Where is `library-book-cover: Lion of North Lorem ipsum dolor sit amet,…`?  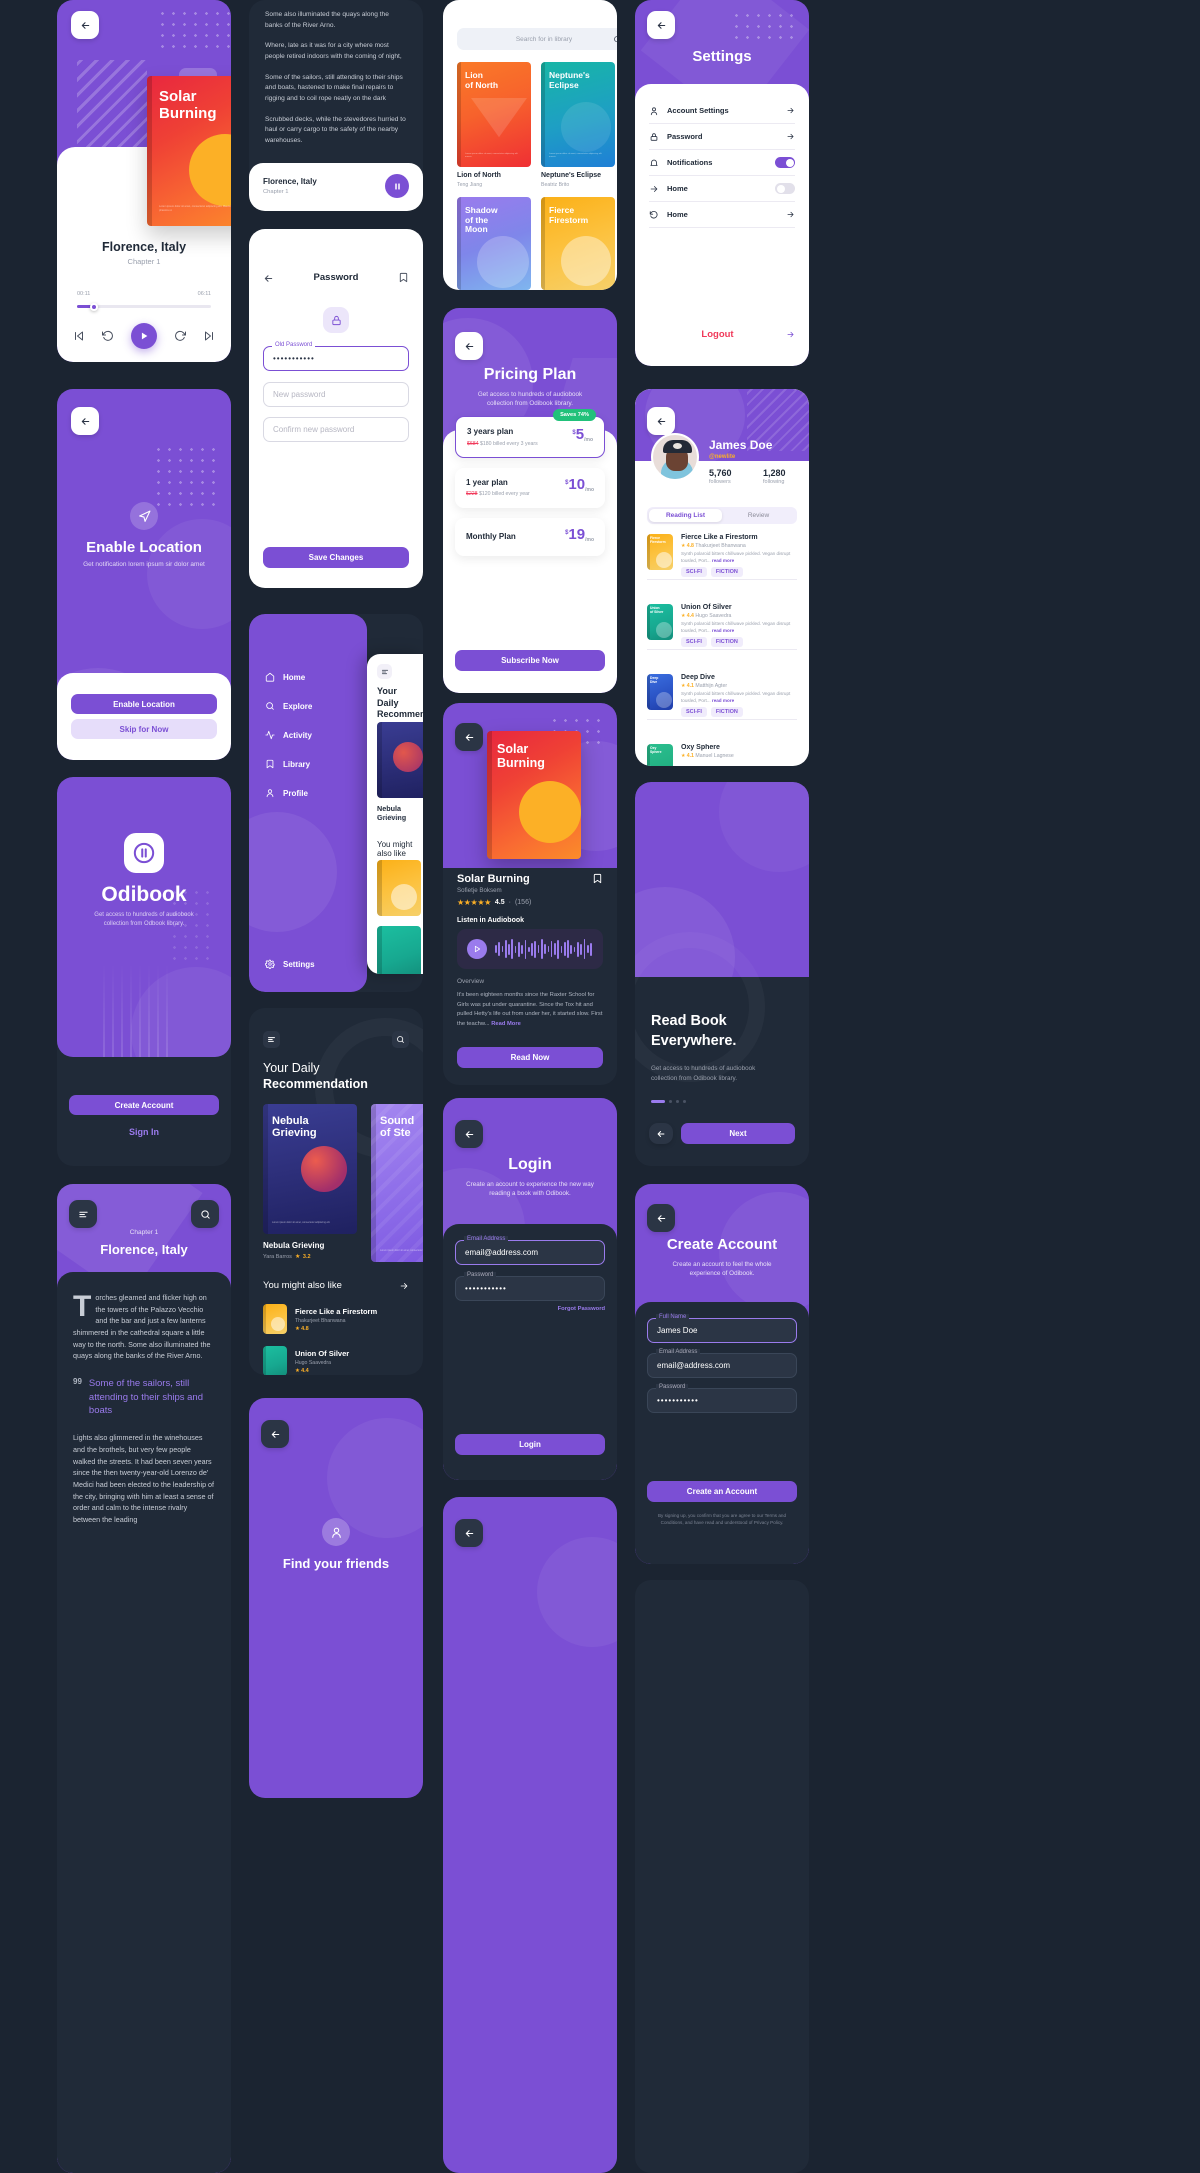
library-book-cover: Lion of North Lorem ipsum dolor sit amet,… is located at coordinates (494, 114).